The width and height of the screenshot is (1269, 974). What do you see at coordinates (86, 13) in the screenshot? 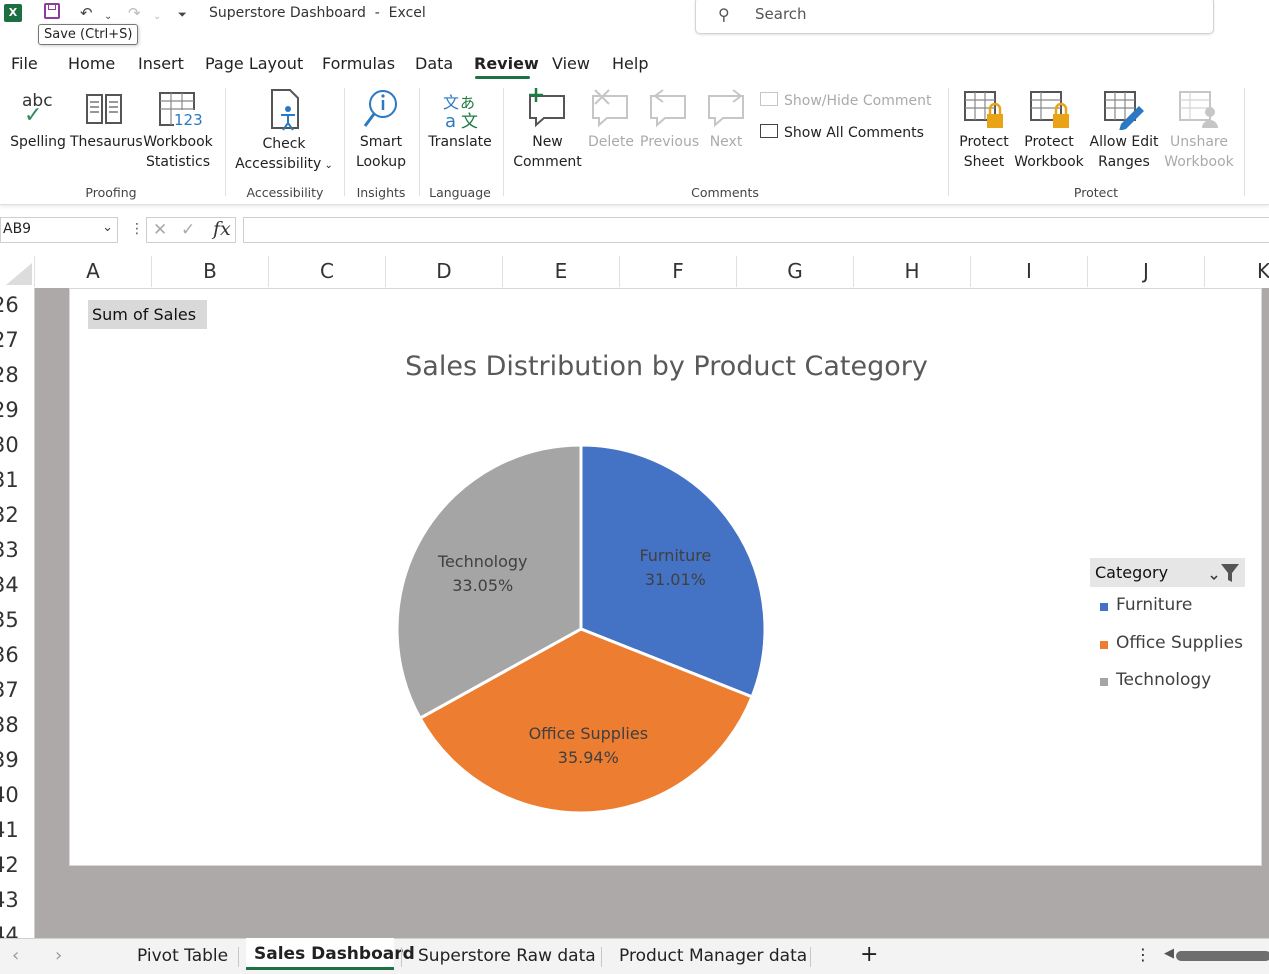
I see `undo-icon: ↶` at bounding box center [86, 13].